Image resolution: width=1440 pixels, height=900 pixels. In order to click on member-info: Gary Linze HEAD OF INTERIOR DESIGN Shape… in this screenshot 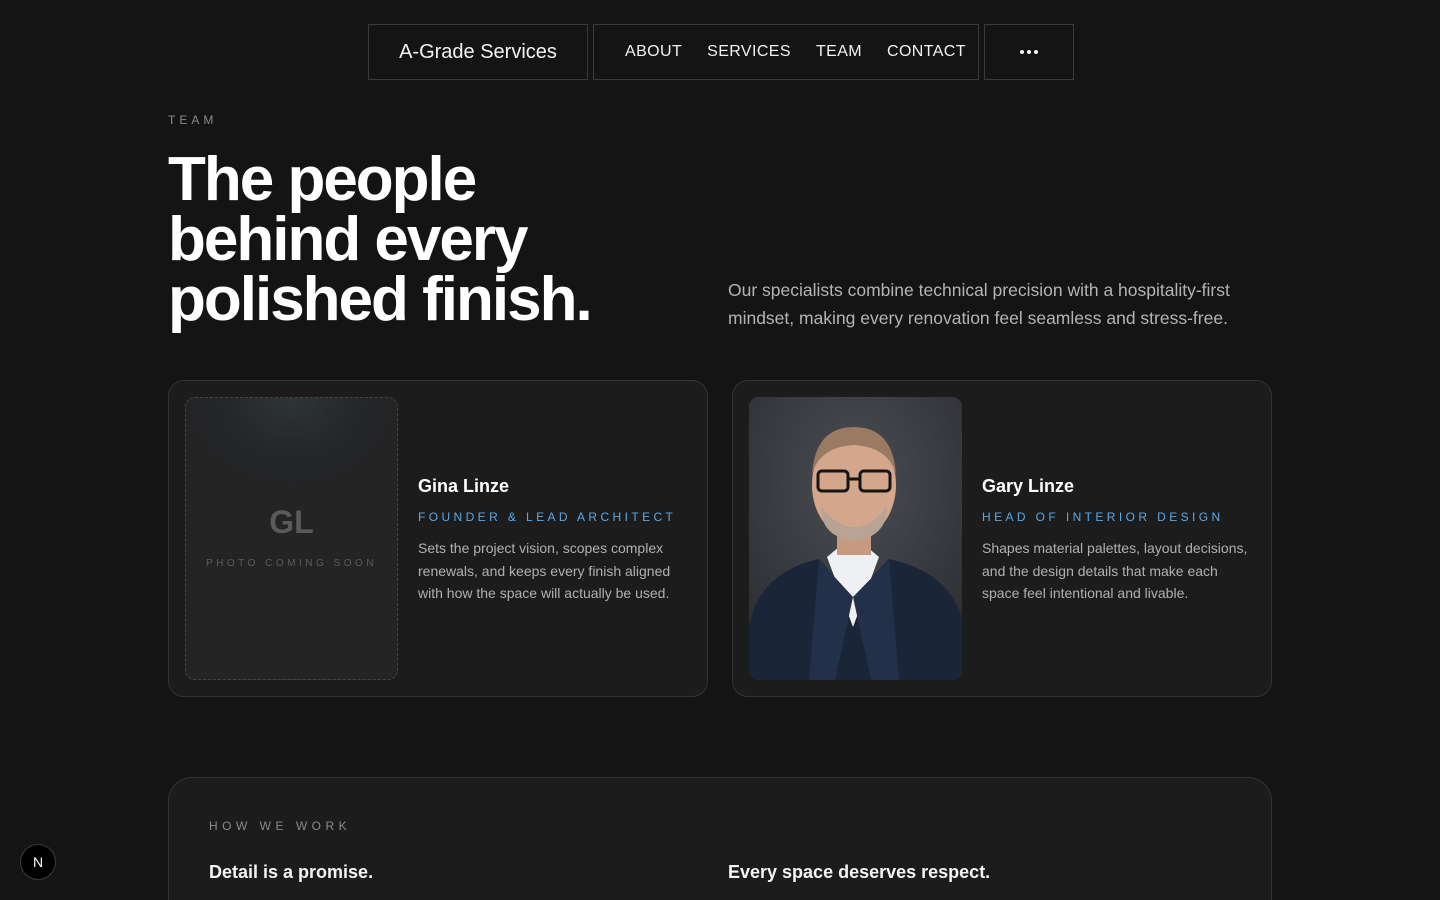, I will do `click(1117, 540)`.